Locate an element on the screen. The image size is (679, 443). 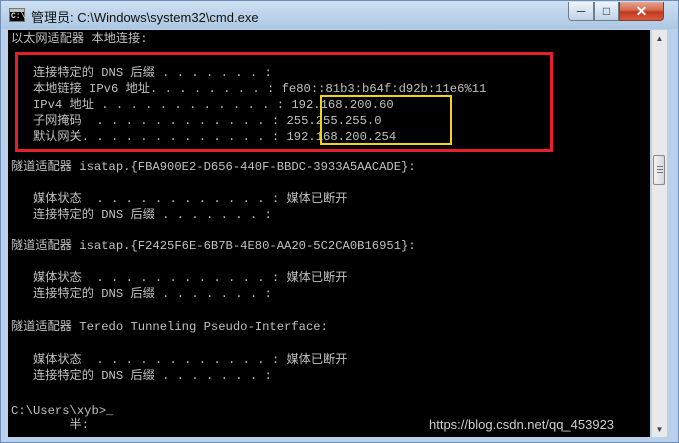
watermark: https://blog.csdn.net/qq_453923 is located at coordinates (522, 424).